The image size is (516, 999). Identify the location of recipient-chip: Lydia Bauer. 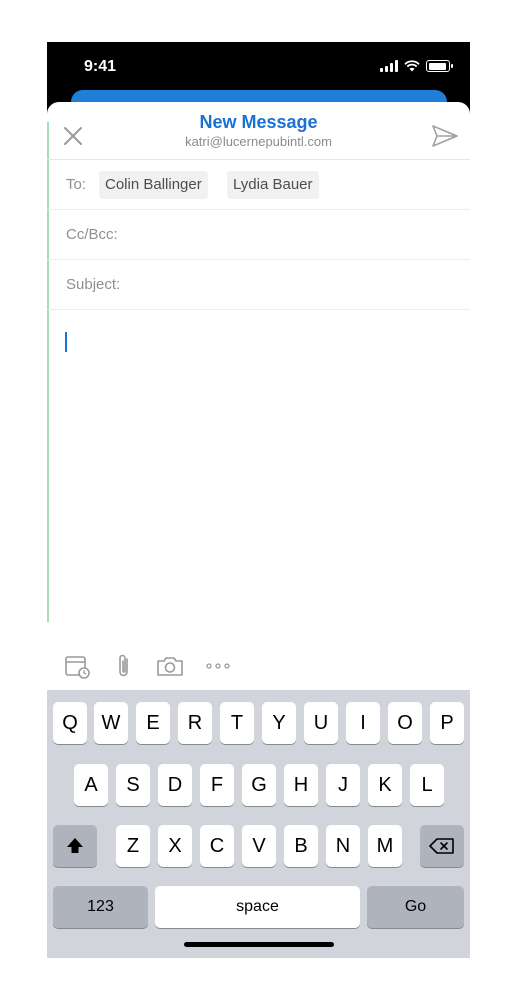
(273, 185).